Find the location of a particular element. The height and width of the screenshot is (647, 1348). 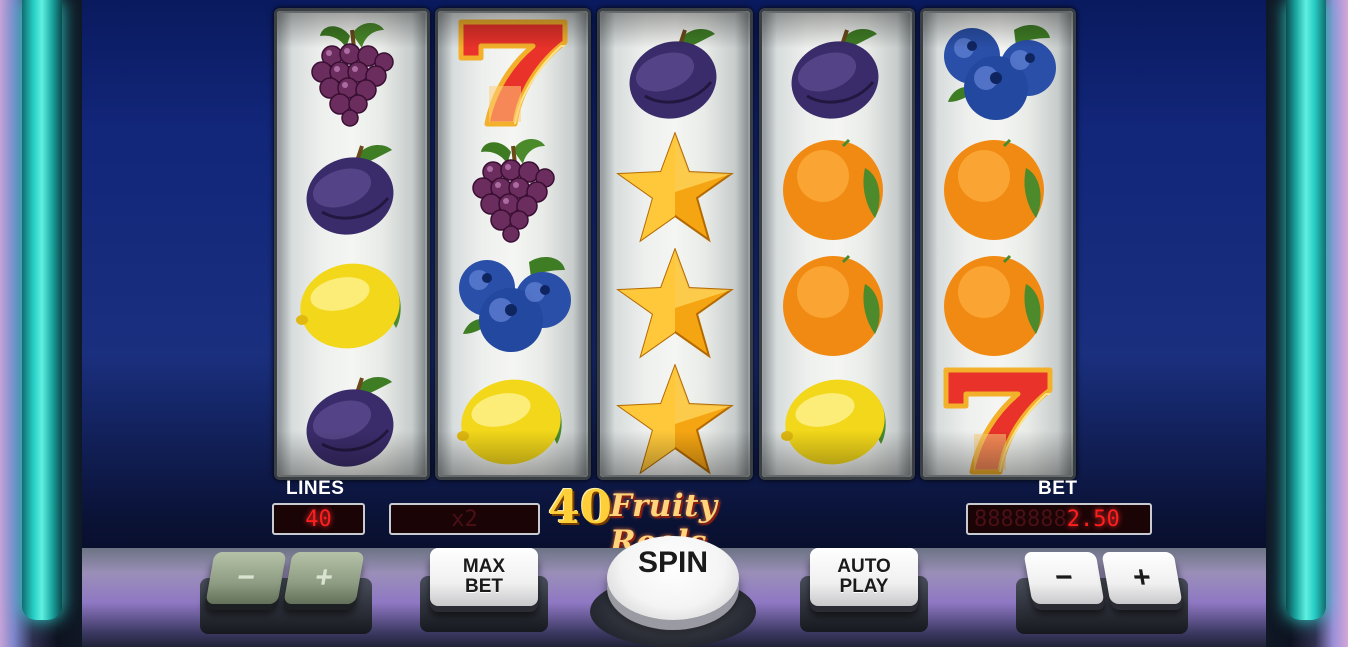

bet-ghost-digits: 8888888 is located at coordinates (1020, 519).